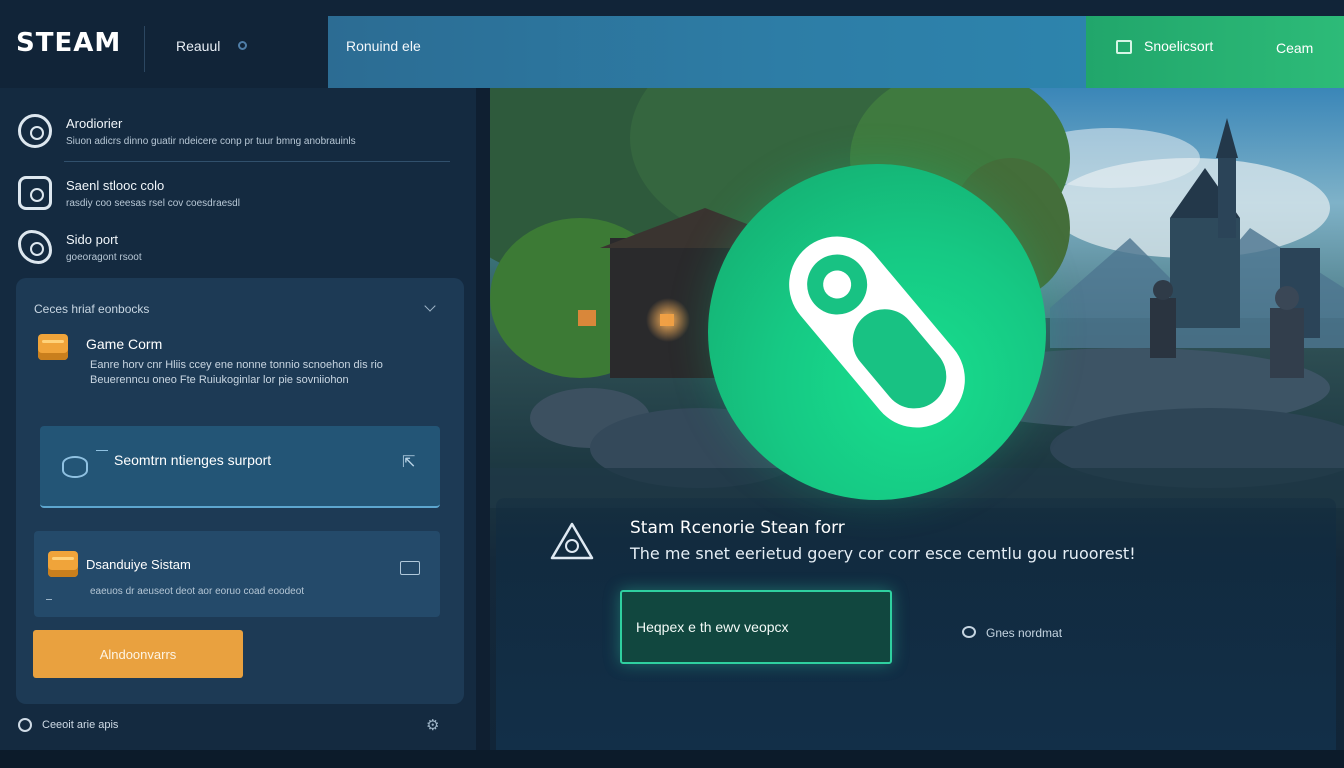 The height and width of the screenshot is (768, 1344). I want to click on sidebar-divider, so click(257, 161).